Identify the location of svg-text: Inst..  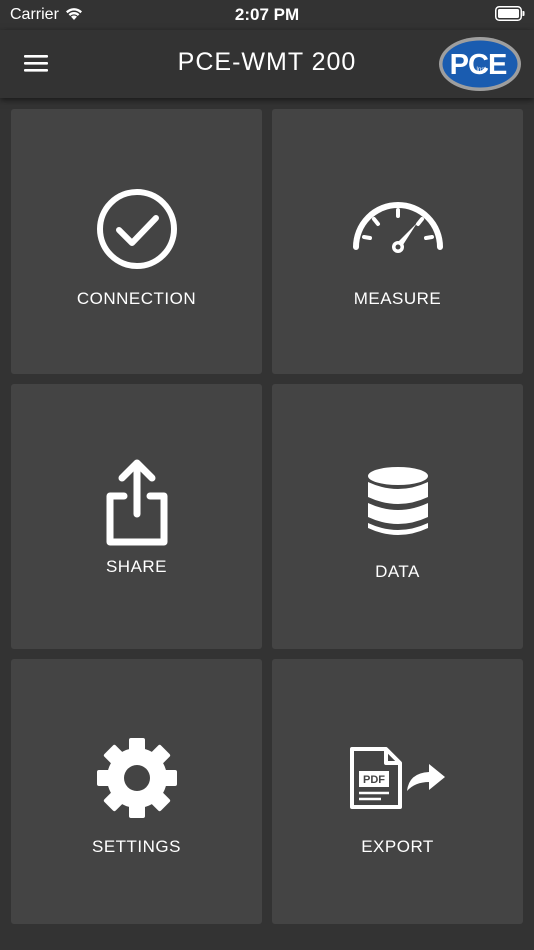
(482, 70).